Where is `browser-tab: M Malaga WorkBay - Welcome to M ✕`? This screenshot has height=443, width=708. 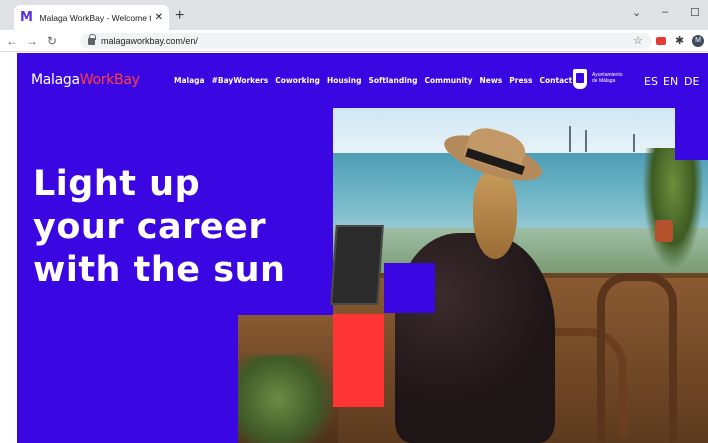
browser-tab: M Malaga WorkBay - Welcome to M ✕ is located at coordinates (91, 17).